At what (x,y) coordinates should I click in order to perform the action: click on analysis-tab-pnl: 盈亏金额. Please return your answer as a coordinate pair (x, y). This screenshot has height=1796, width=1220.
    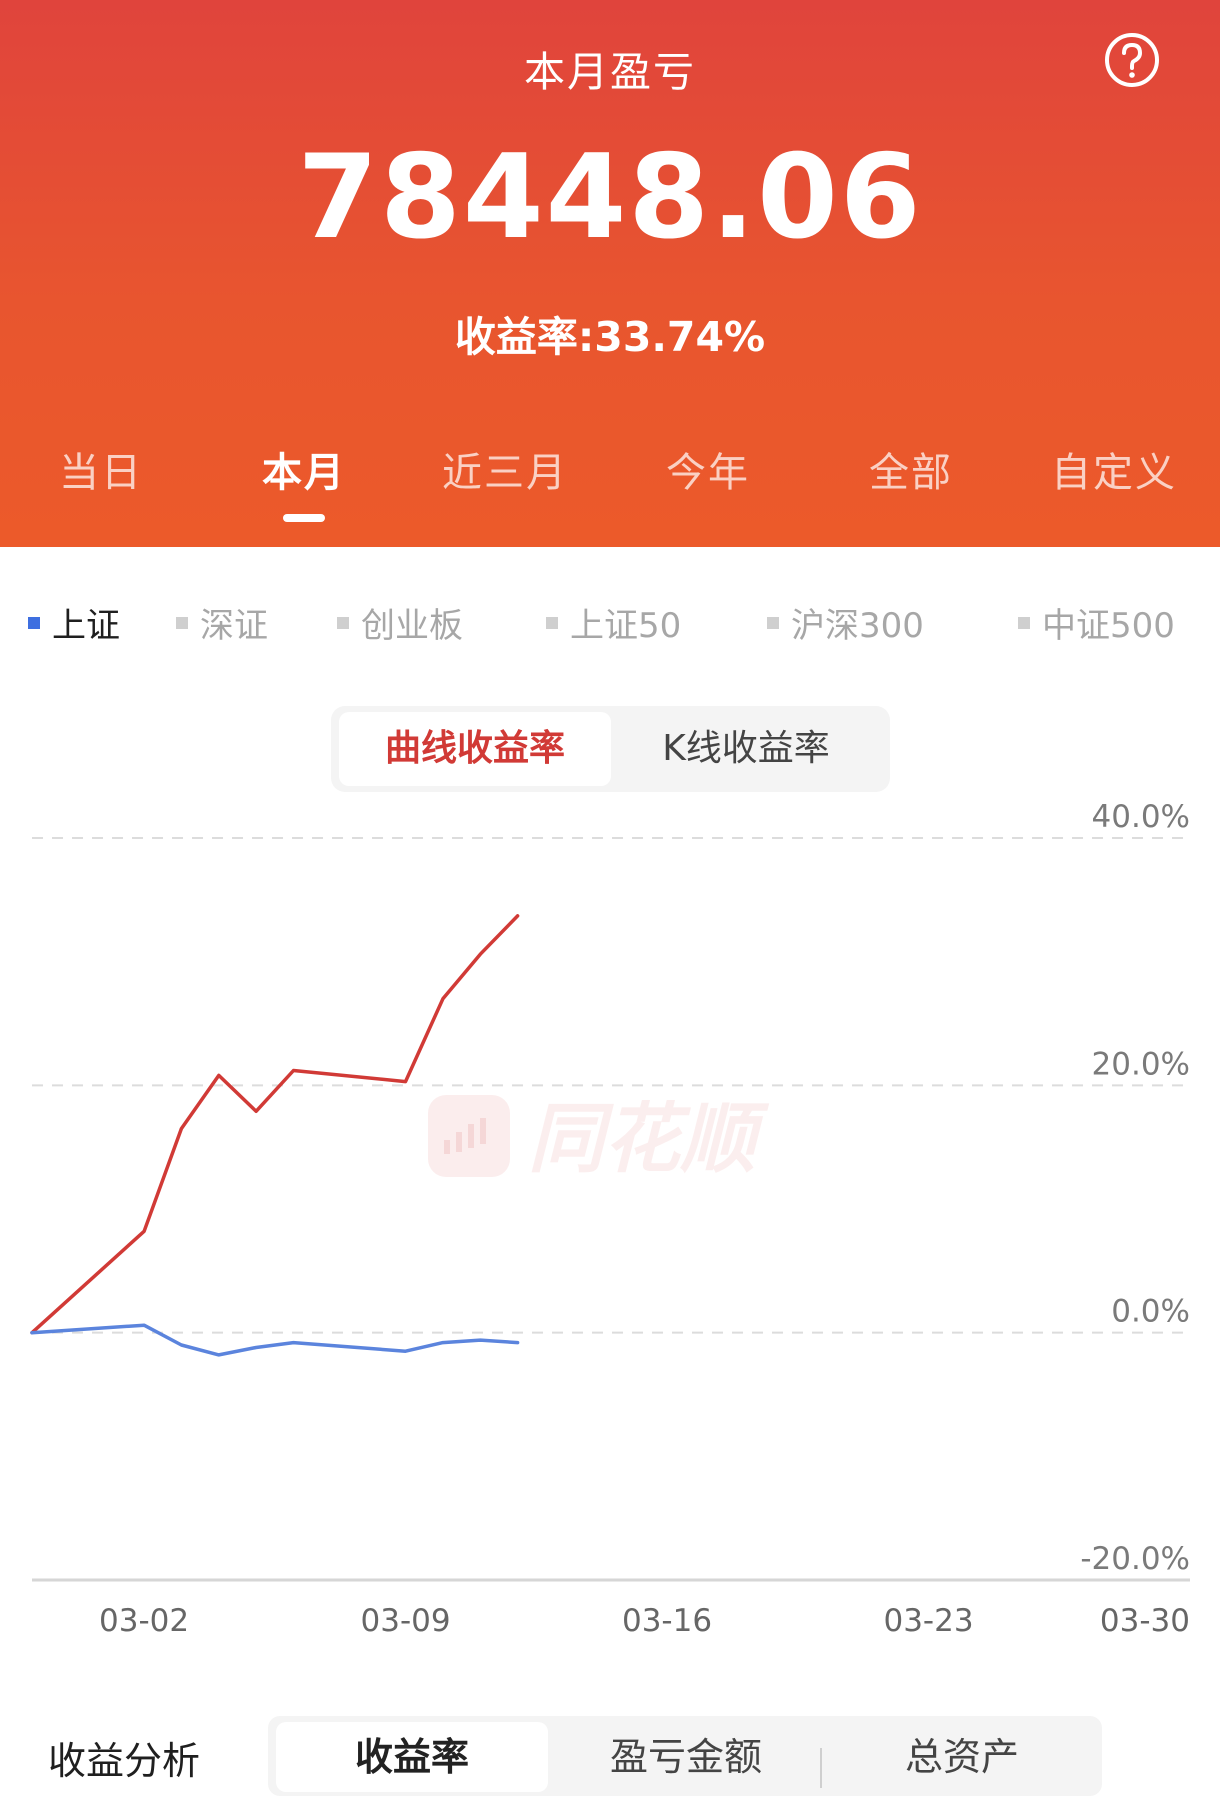
    Looking at the image, I should click on (686, 1757).